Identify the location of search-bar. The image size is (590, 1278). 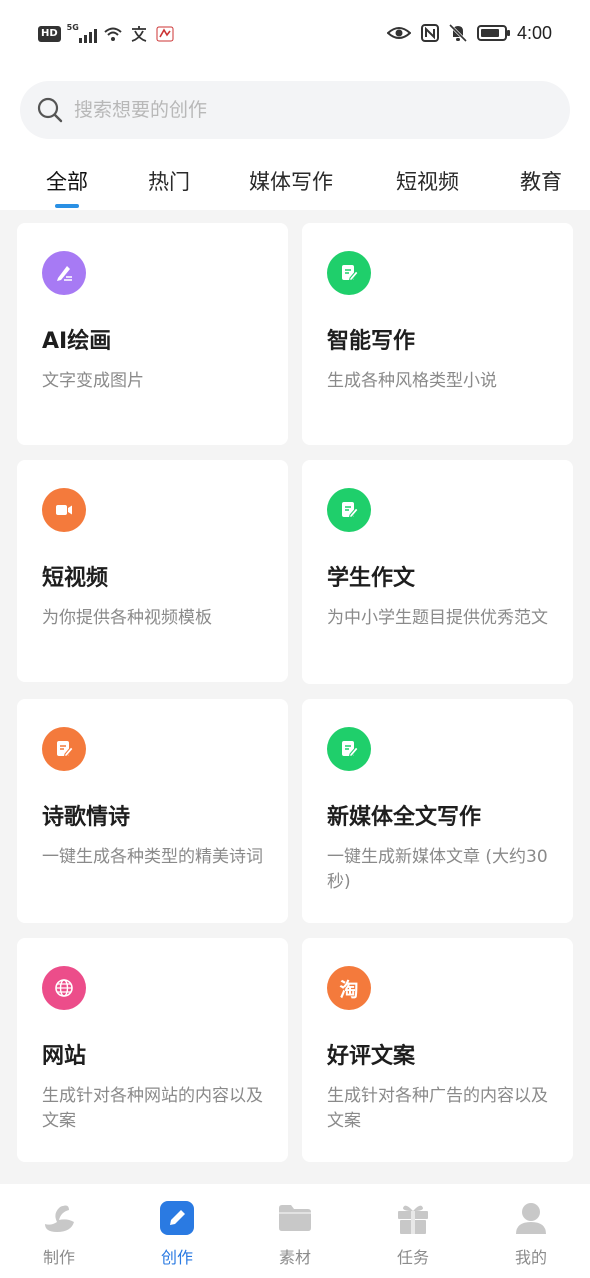
(295, 110).